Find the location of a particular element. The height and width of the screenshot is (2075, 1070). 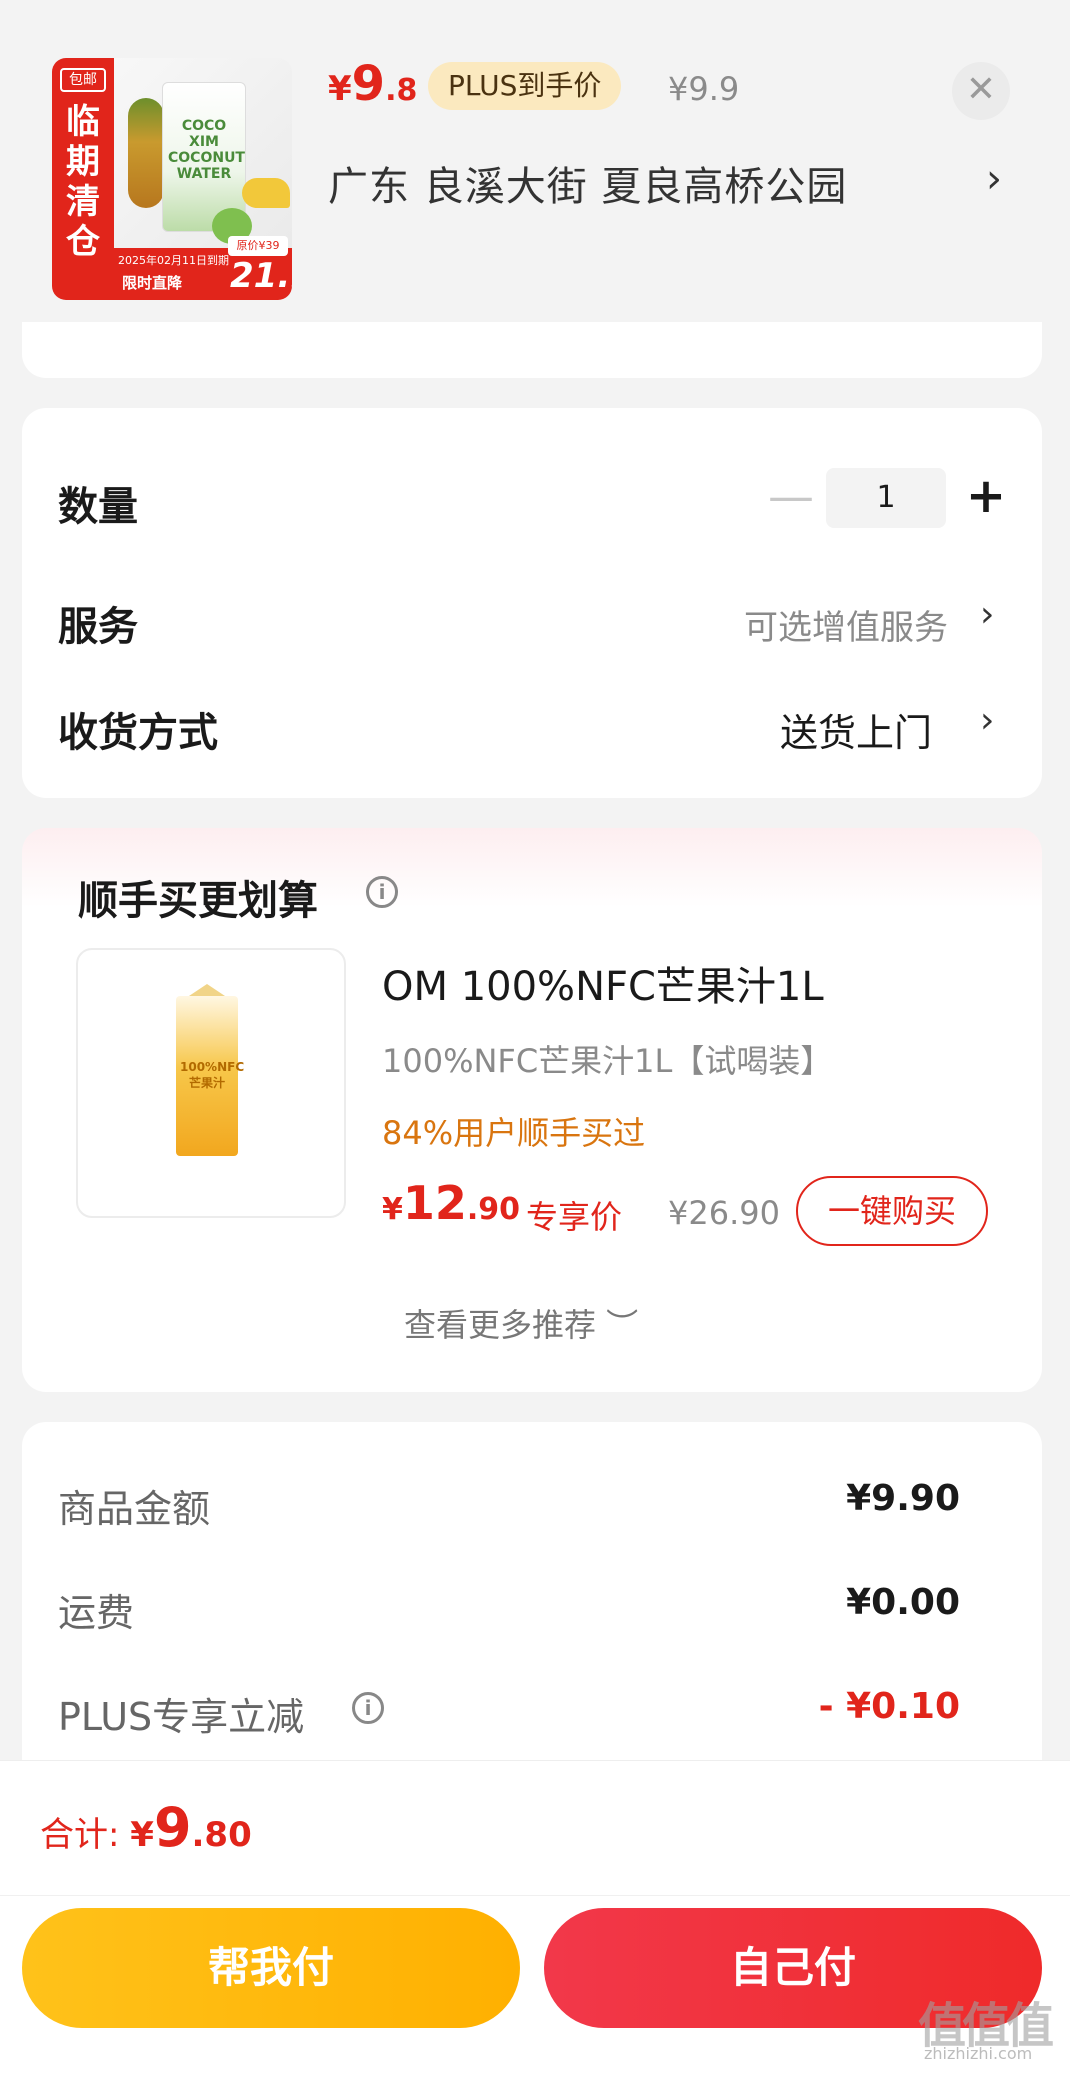

price-integer: 12 is located at coordinates (434, 1203).